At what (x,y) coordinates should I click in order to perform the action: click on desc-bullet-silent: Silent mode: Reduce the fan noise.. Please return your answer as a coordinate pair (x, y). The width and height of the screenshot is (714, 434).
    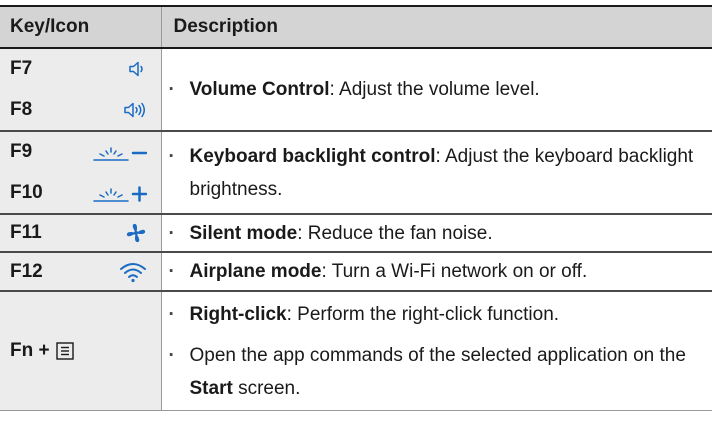
    Looking at the image, I should click on (437, 233).